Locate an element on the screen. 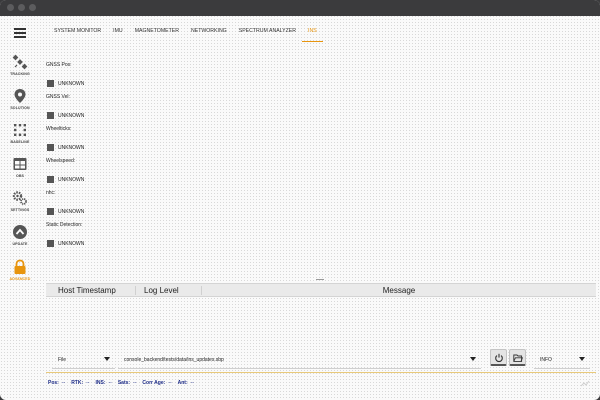 Image resolution: width=600 pixels, height=400 pixels. folder-open-icon is located at coordinates (518, 358).